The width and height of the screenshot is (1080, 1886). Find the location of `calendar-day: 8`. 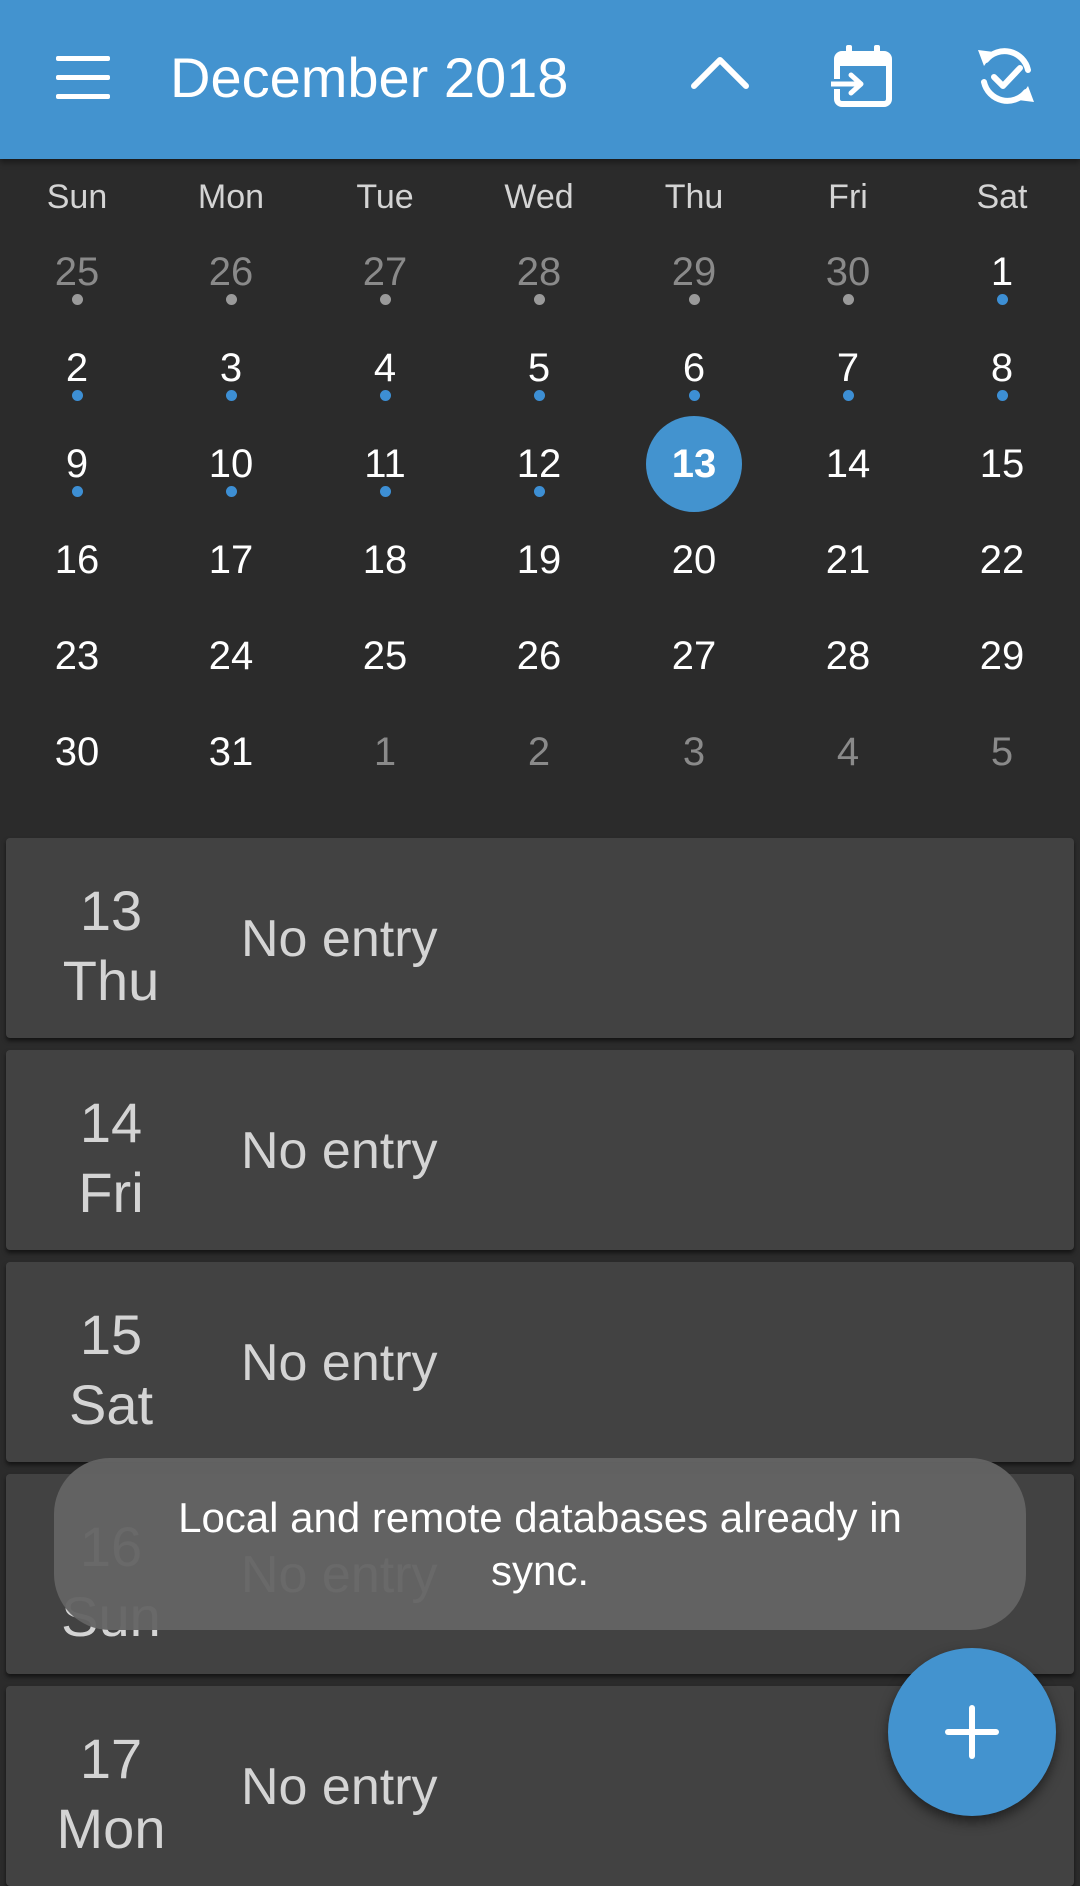

calendar-day: 8 is located at coordinates (1002, 391).